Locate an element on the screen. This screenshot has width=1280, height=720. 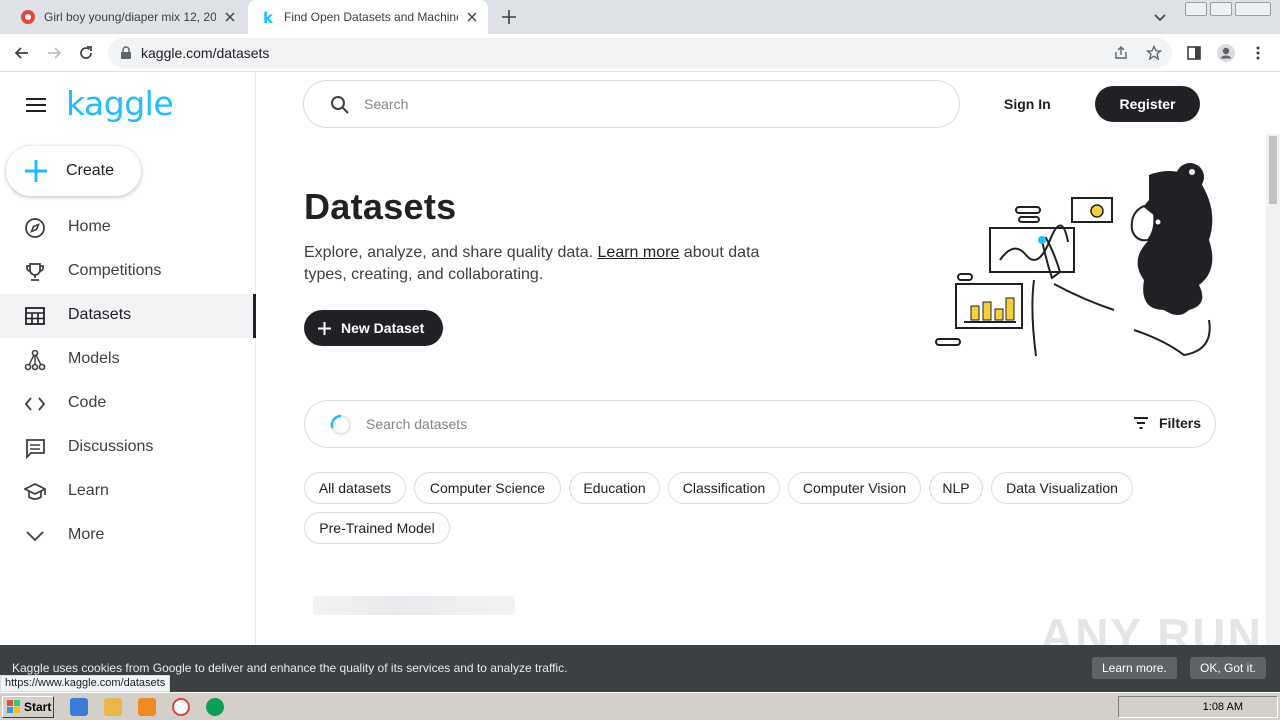
sidebar-item-label: Models is located at coordinates (94, 358).